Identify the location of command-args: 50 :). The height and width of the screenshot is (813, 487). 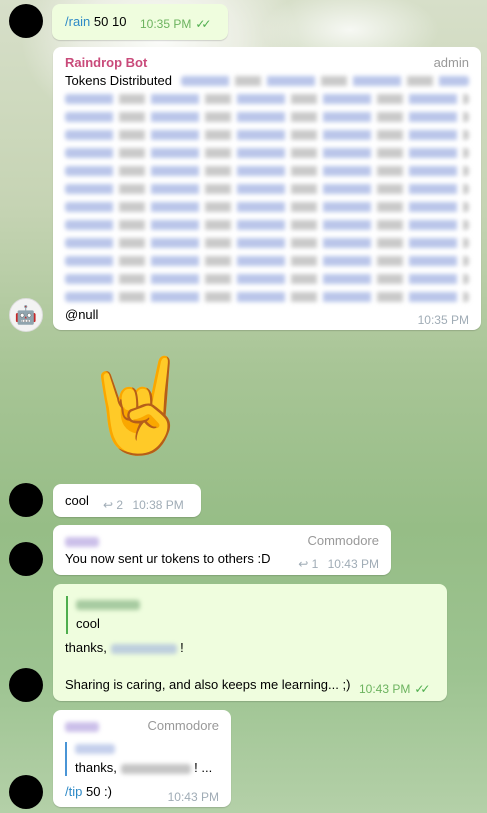
(98, 791).